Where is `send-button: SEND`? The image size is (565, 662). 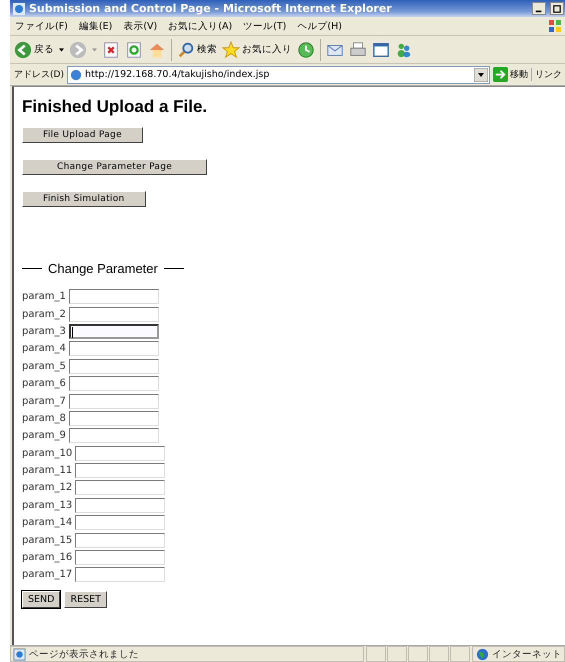 send-button: SEND is located at coordinates (41, 599).